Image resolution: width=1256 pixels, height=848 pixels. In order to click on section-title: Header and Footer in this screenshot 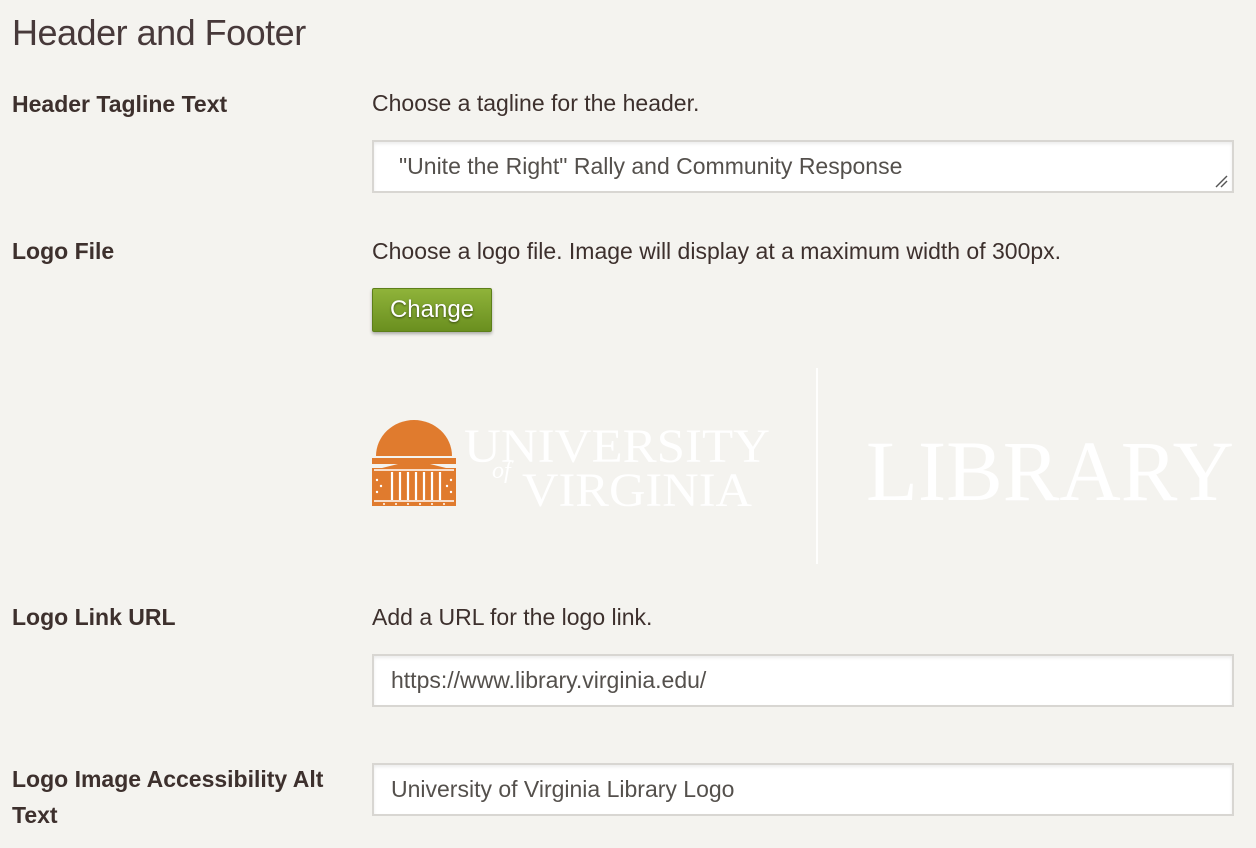, I will do `click(159, 32)`.